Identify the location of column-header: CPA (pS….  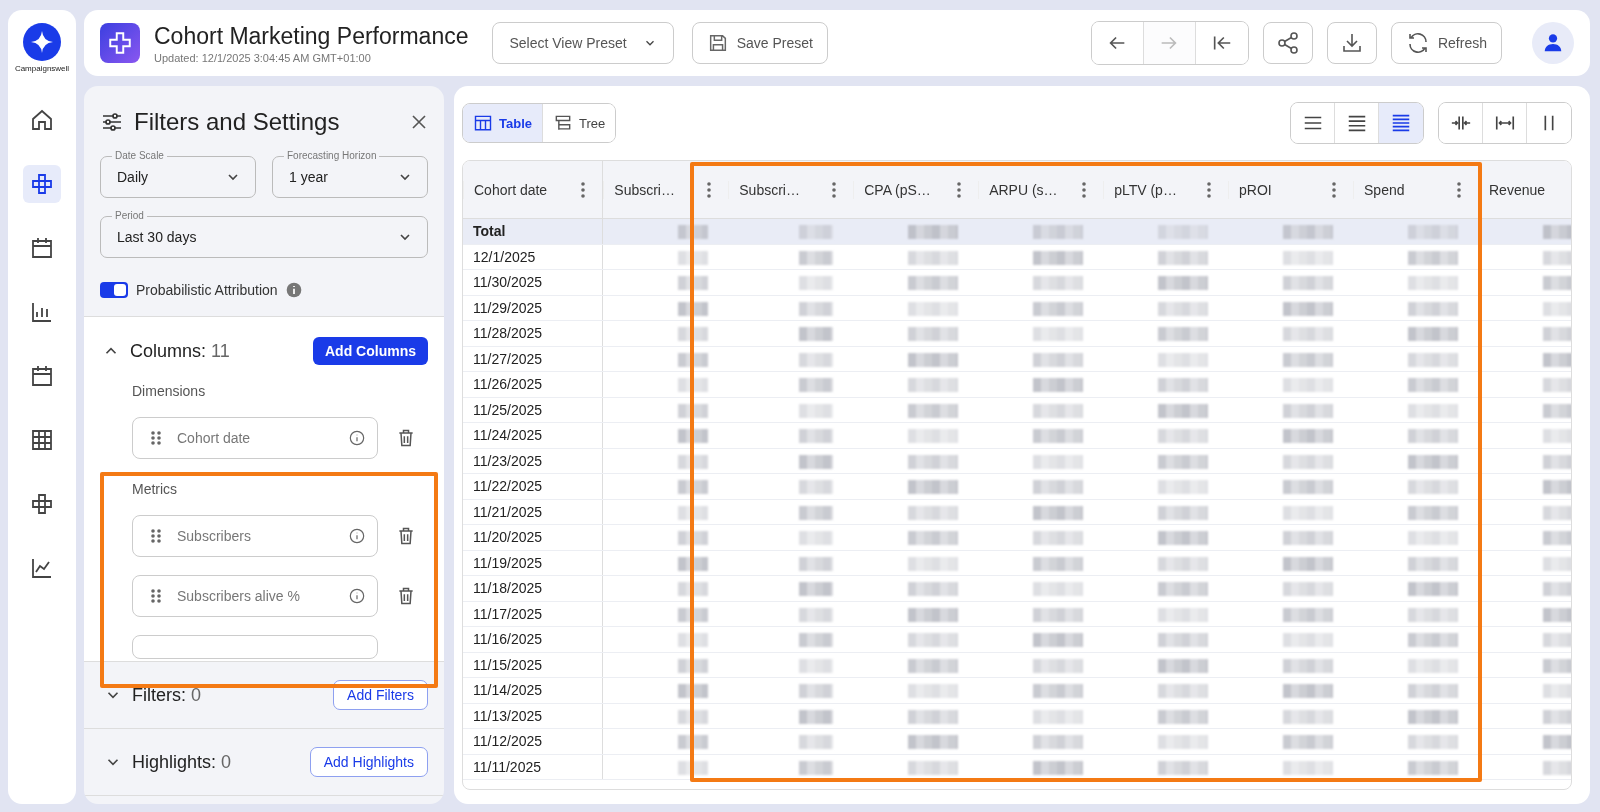
(897, 189).